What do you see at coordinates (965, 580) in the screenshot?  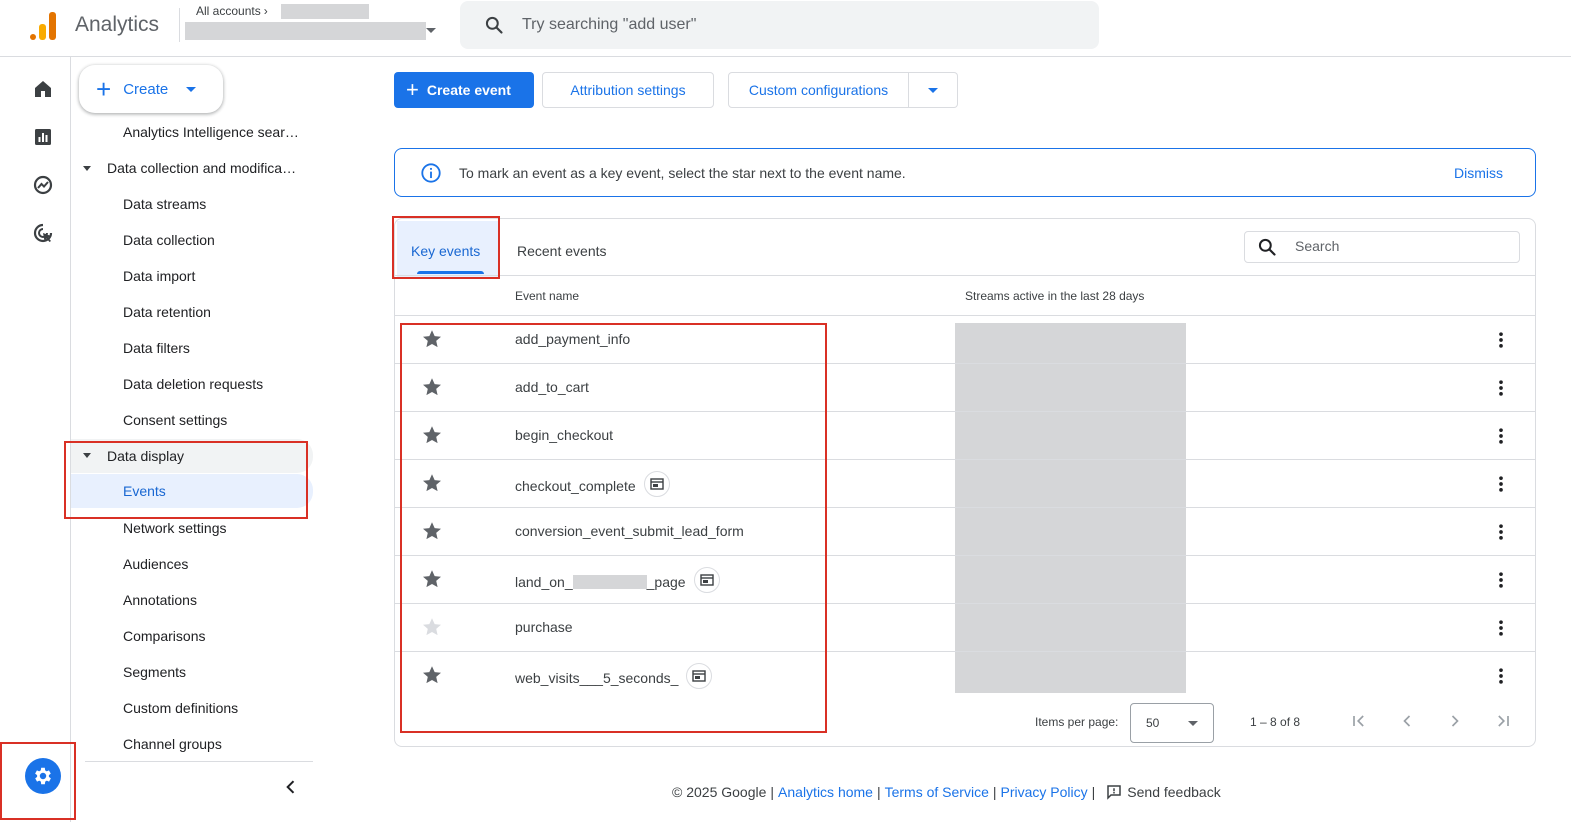 I see `table-row: land_on_ _page` at bounding box center [965, 580].